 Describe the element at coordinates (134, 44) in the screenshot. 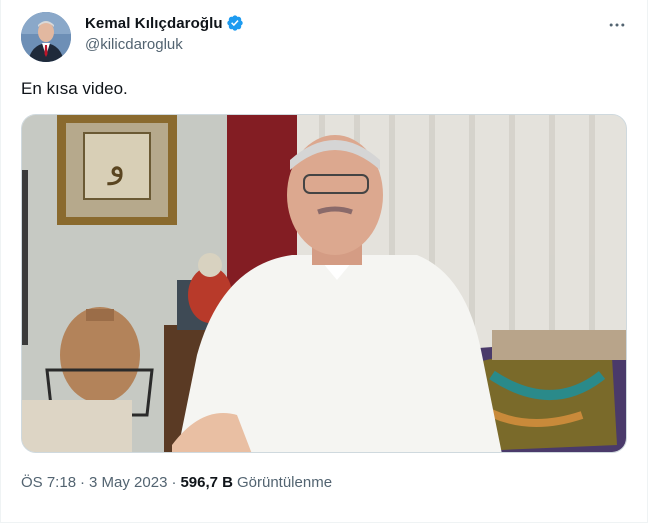

I see `author-handle: @kilicdarogluk` at that location.